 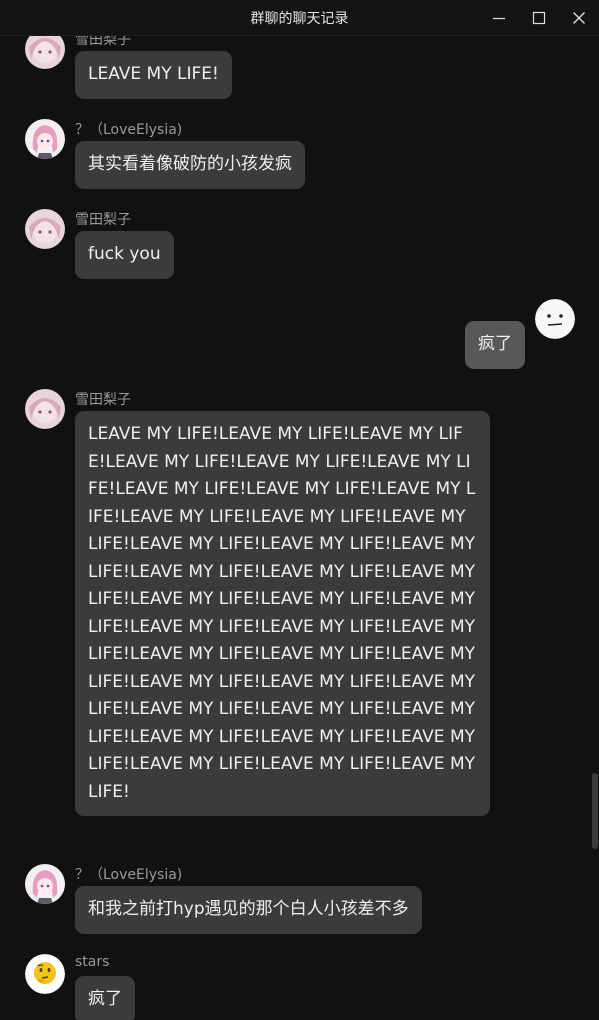 What do you see at coordinates (190, 165) in the screenshot?
I see `message-bubble: 其实看着像破防的小孩发疯` at bounding box center [190, 165].